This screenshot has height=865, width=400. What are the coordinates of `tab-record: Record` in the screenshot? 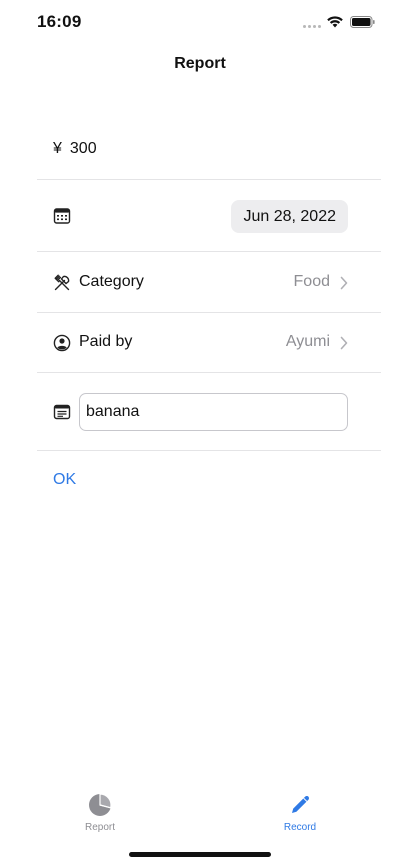 It's located at (300, 810).